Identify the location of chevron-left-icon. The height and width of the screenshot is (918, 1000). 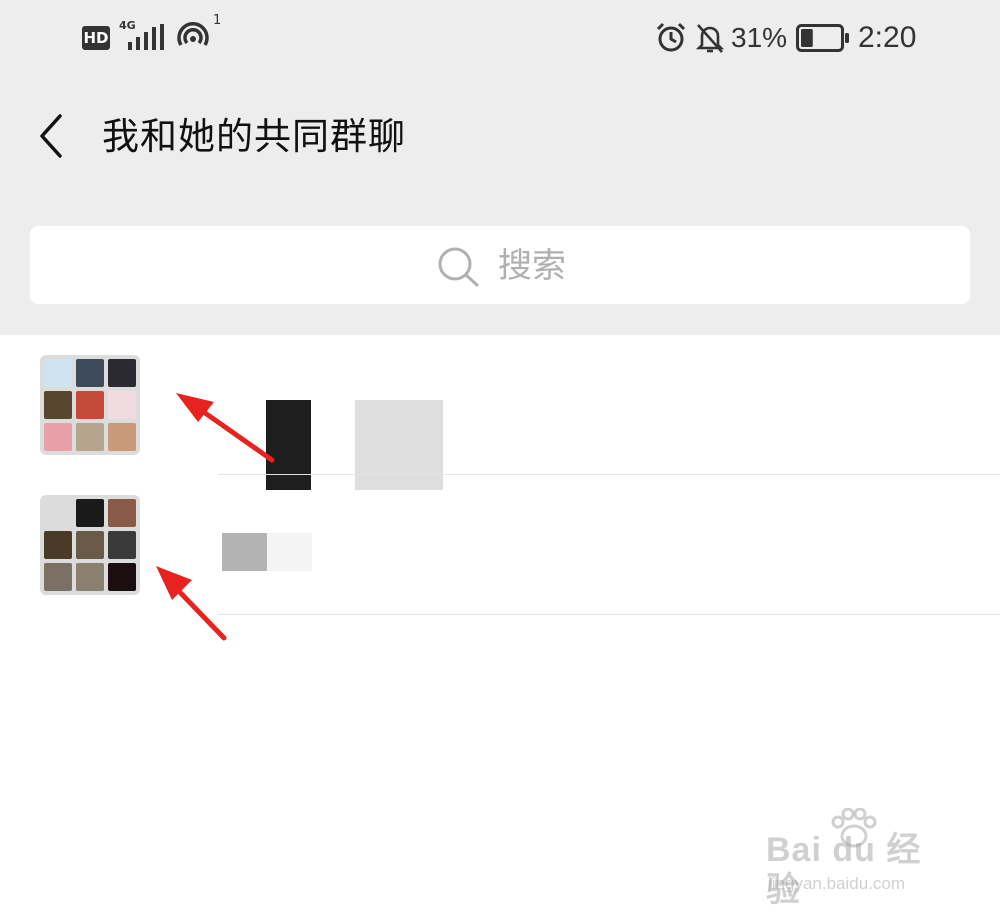
(51, 136).